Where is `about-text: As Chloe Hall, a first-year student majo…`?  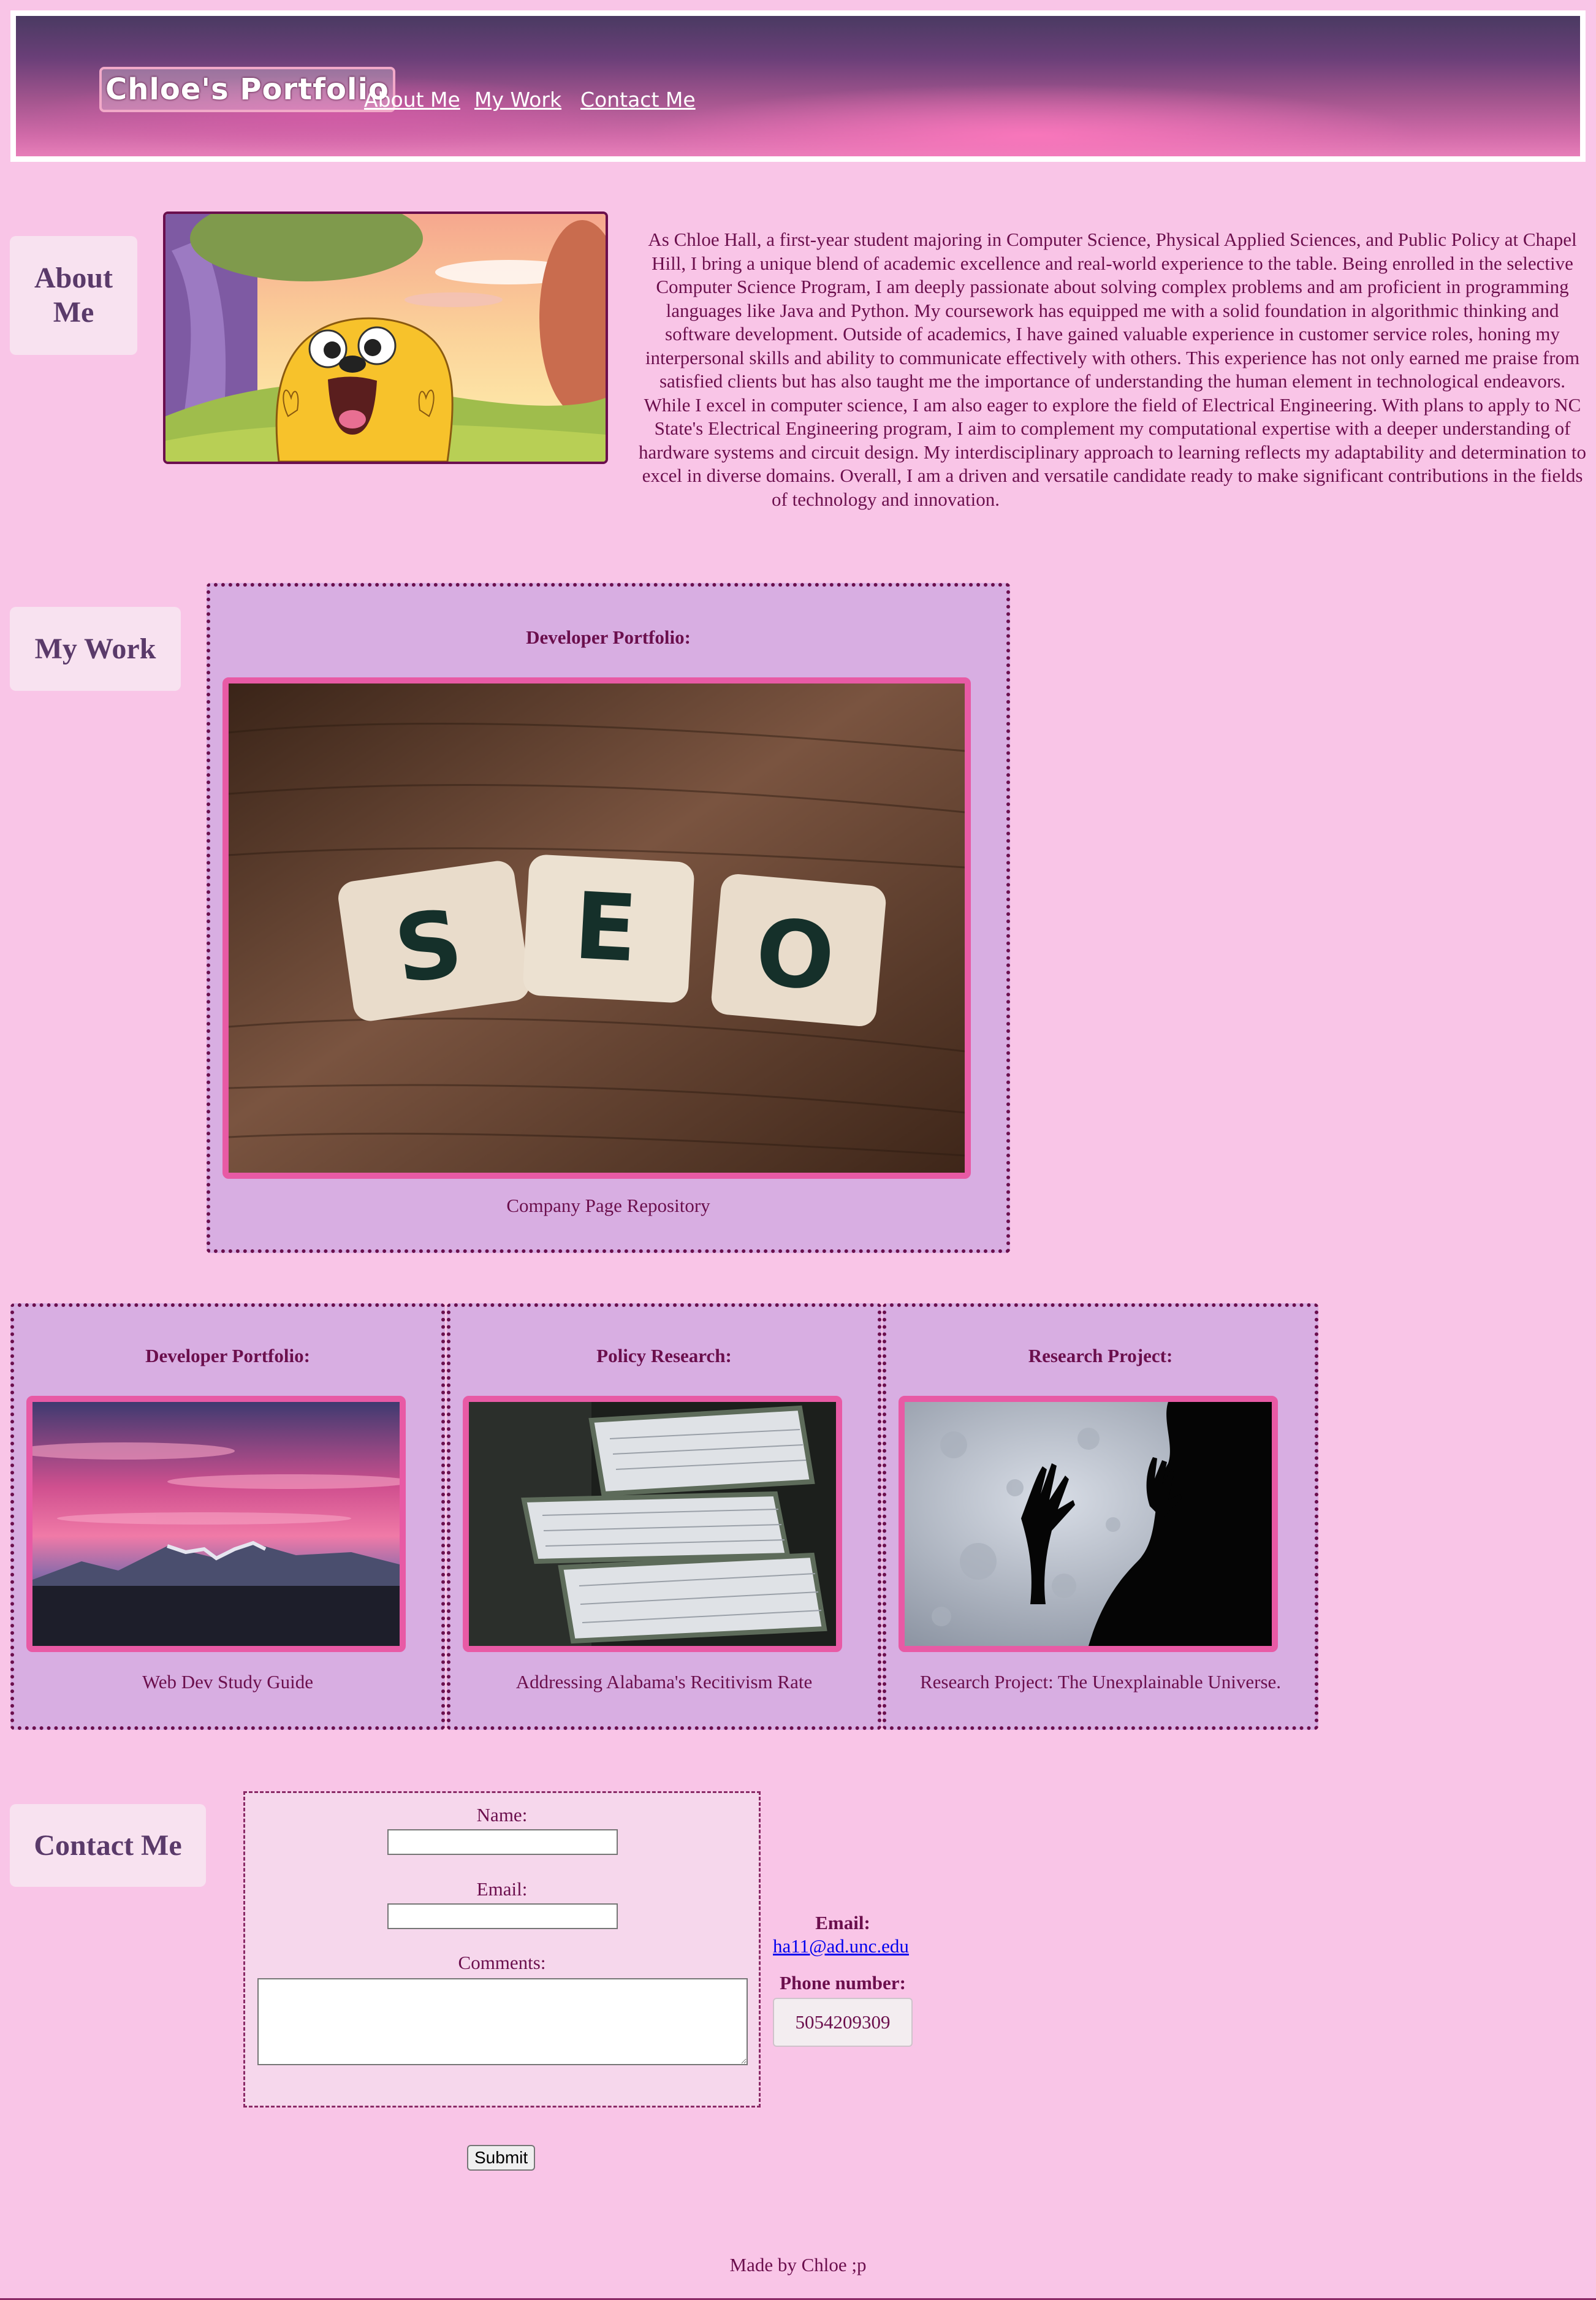 about-text: As Chloe Hall, a first-year student majo… is located at coordinates (1112, 369).